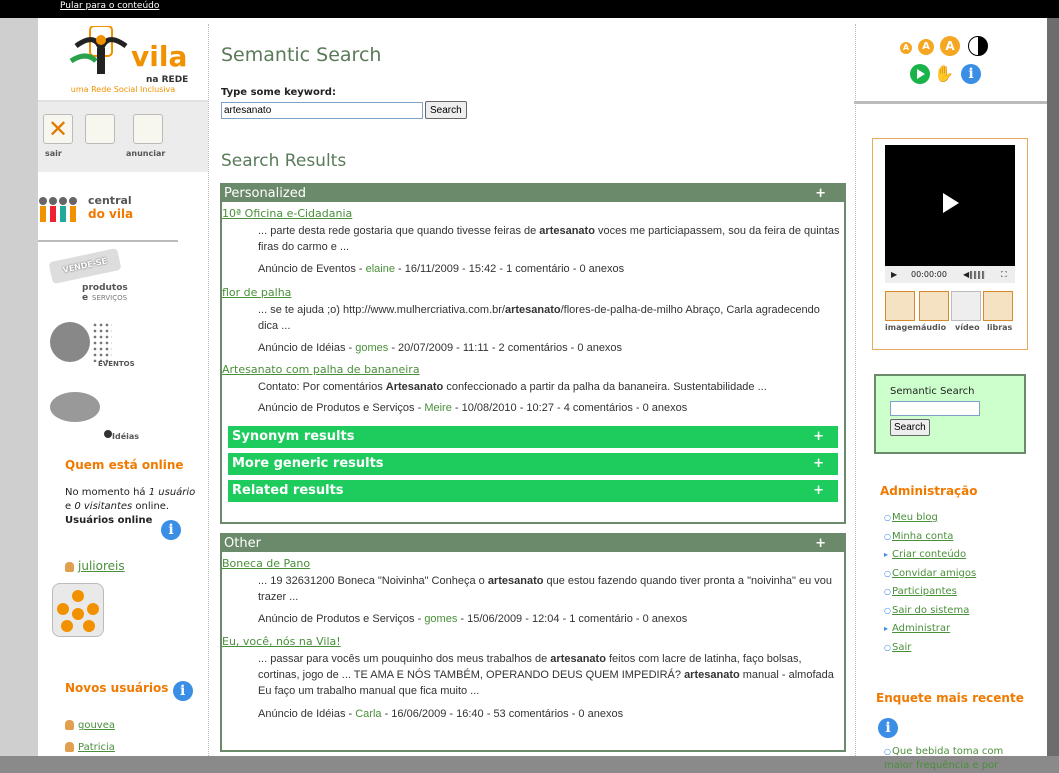  I want to click on result-title-link: Boneca de Pano, so click(266, 563).